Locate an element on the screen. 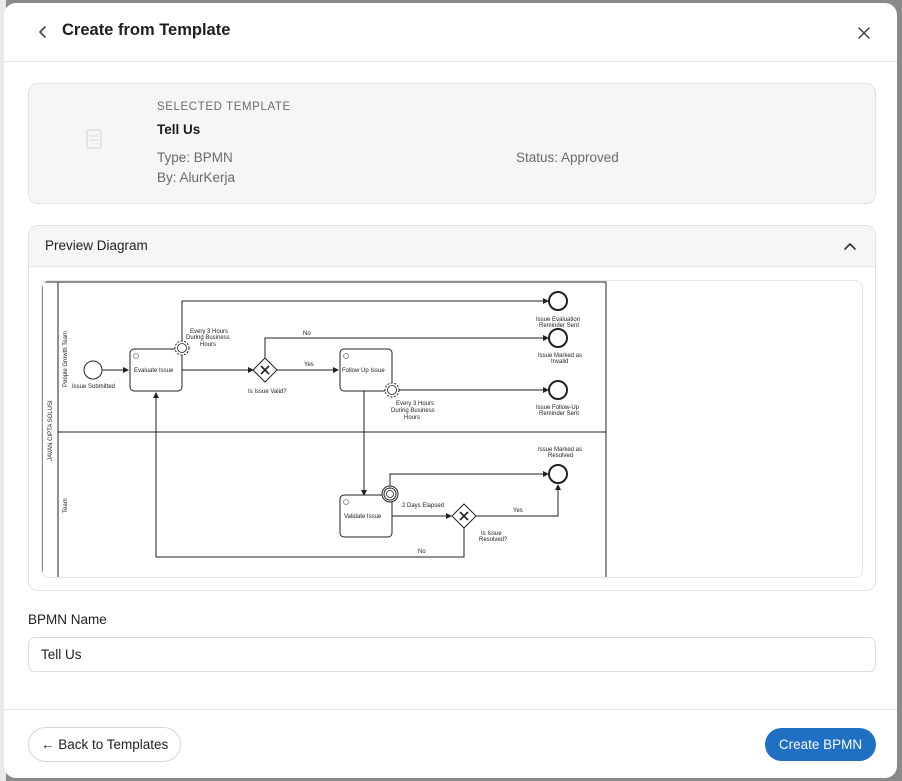  svg-text: Resolved? is located at coordinates (493, 540).